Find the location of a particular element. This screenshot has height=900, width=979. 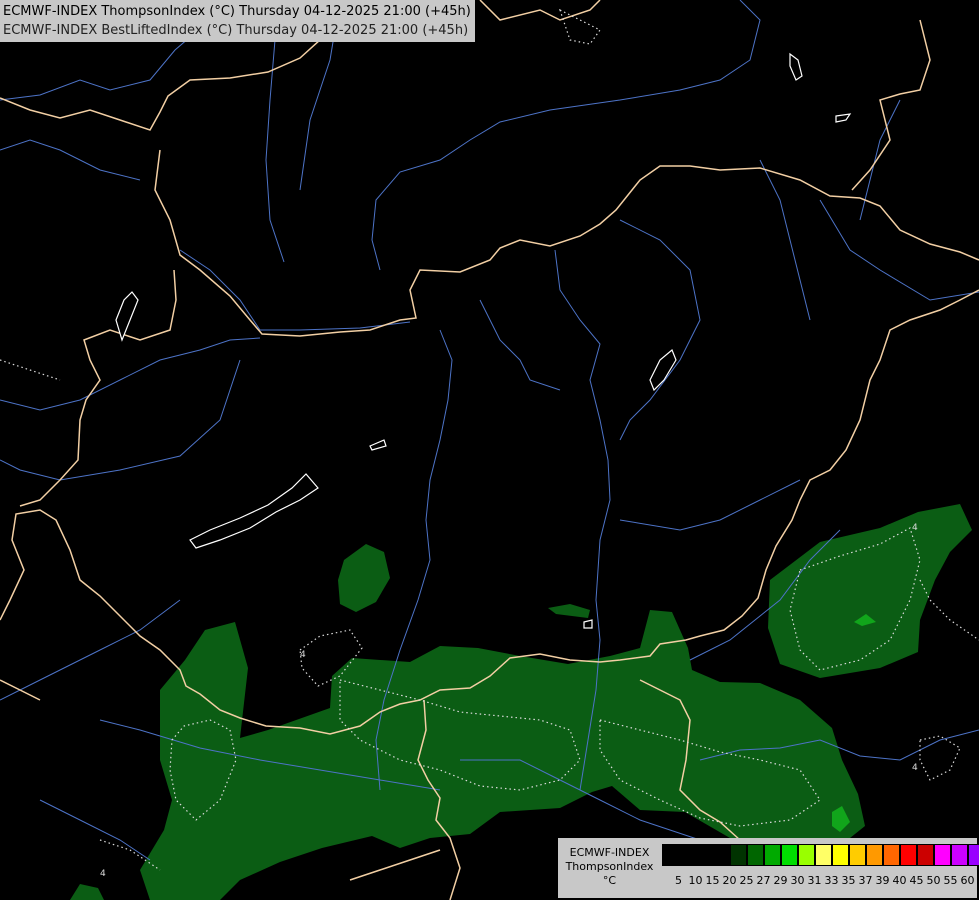

legend-tick: 30 is located at coordinates (797, 880).